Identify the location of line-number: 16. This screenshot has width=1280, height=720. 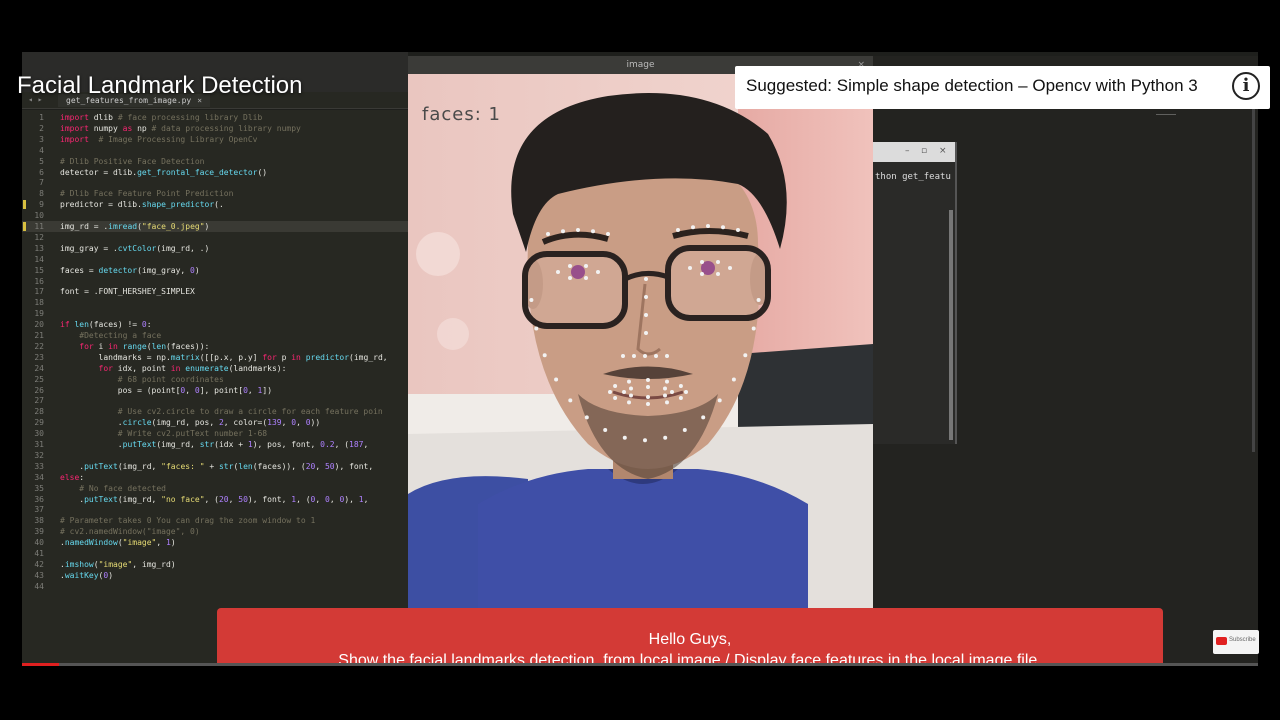
(39, 281).